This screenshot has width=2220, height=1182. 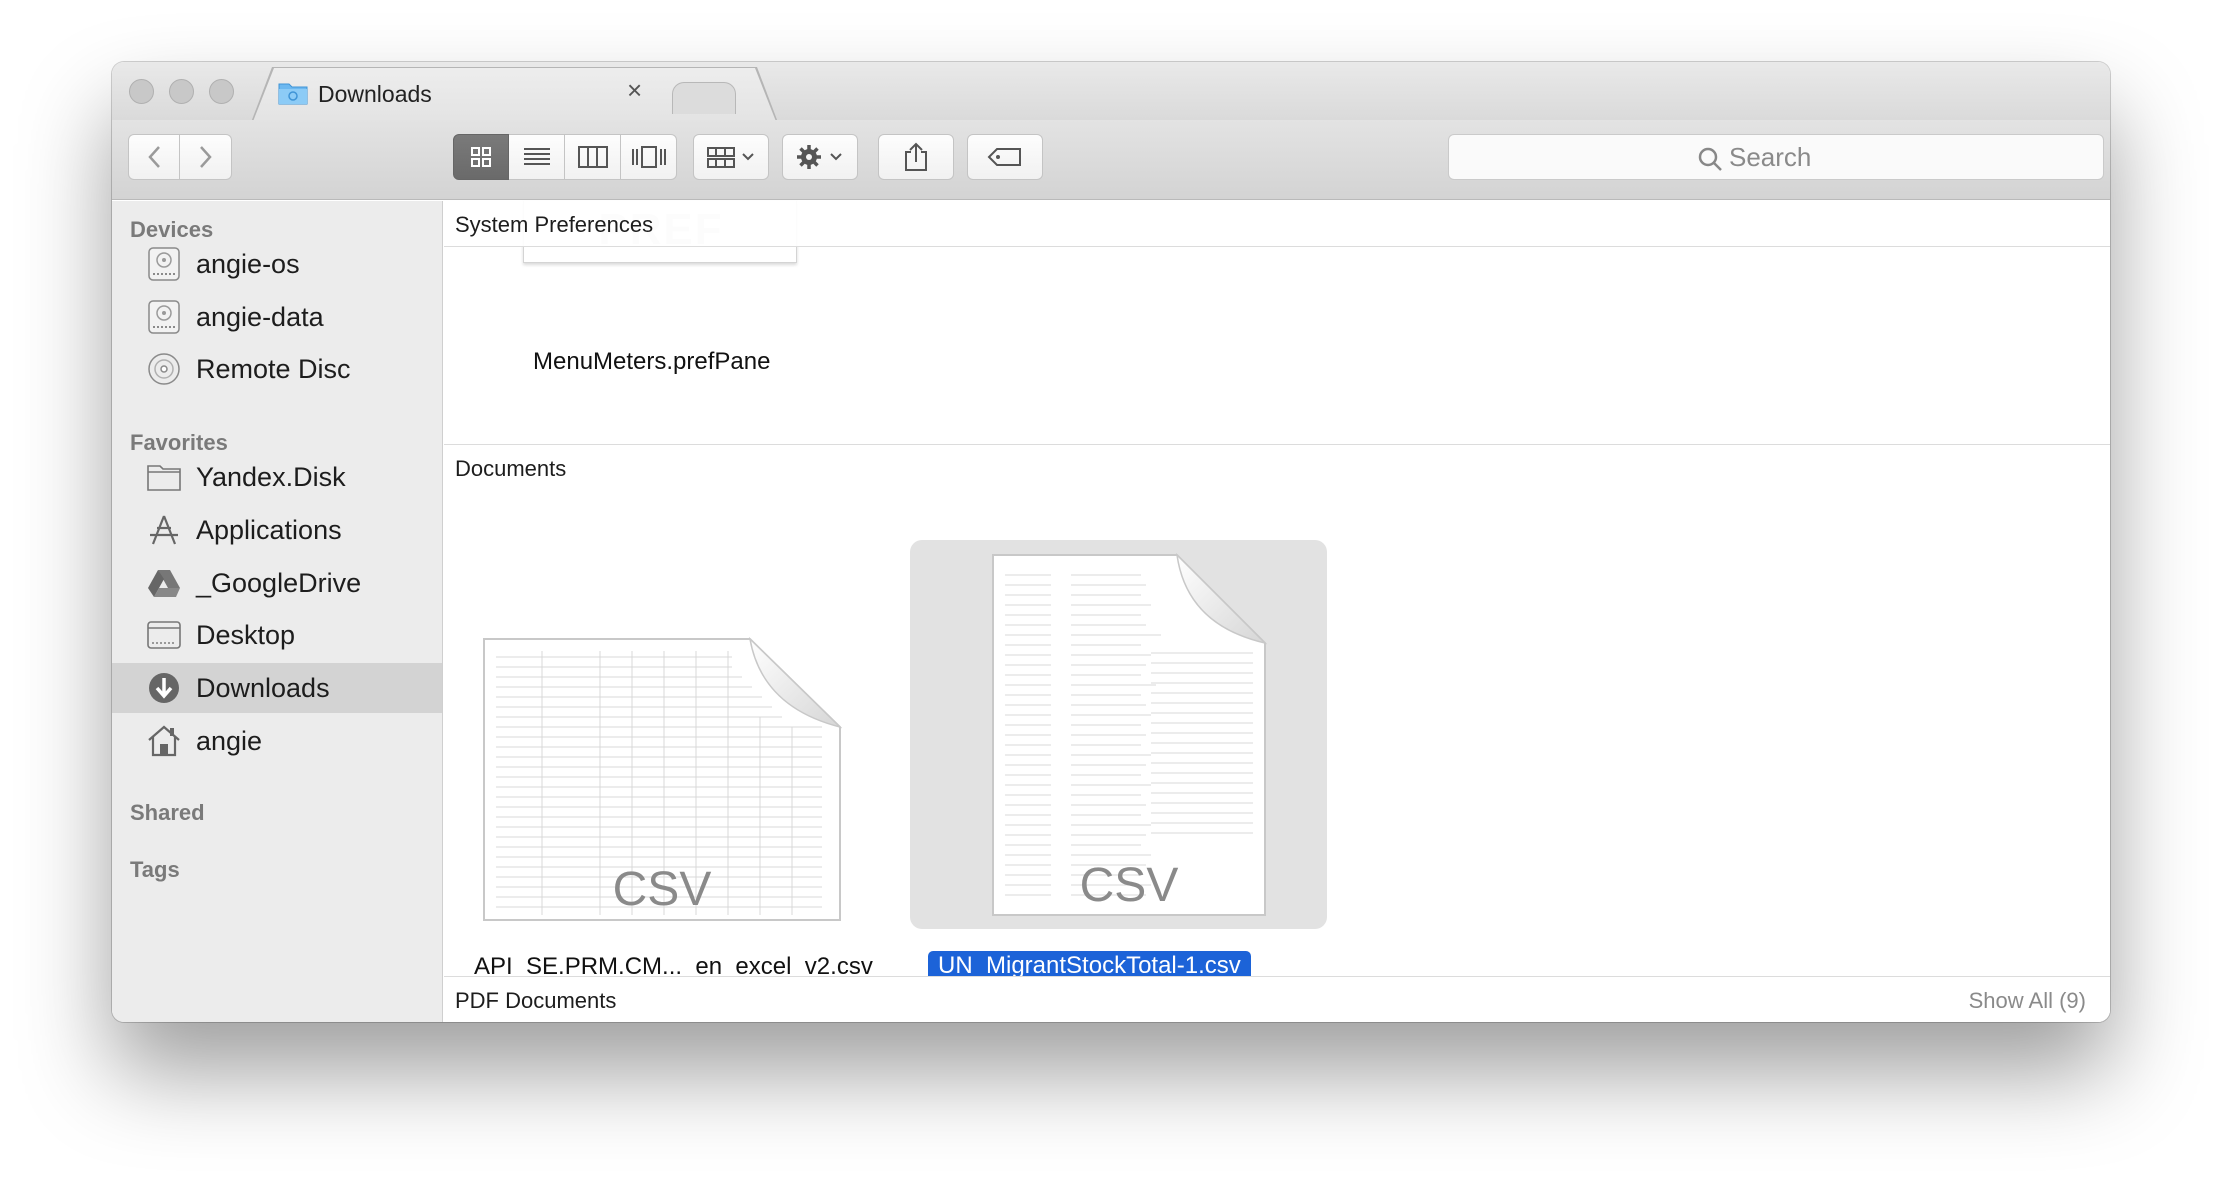 I want to click on chevron-right-icon, so click(x=205, y=157).